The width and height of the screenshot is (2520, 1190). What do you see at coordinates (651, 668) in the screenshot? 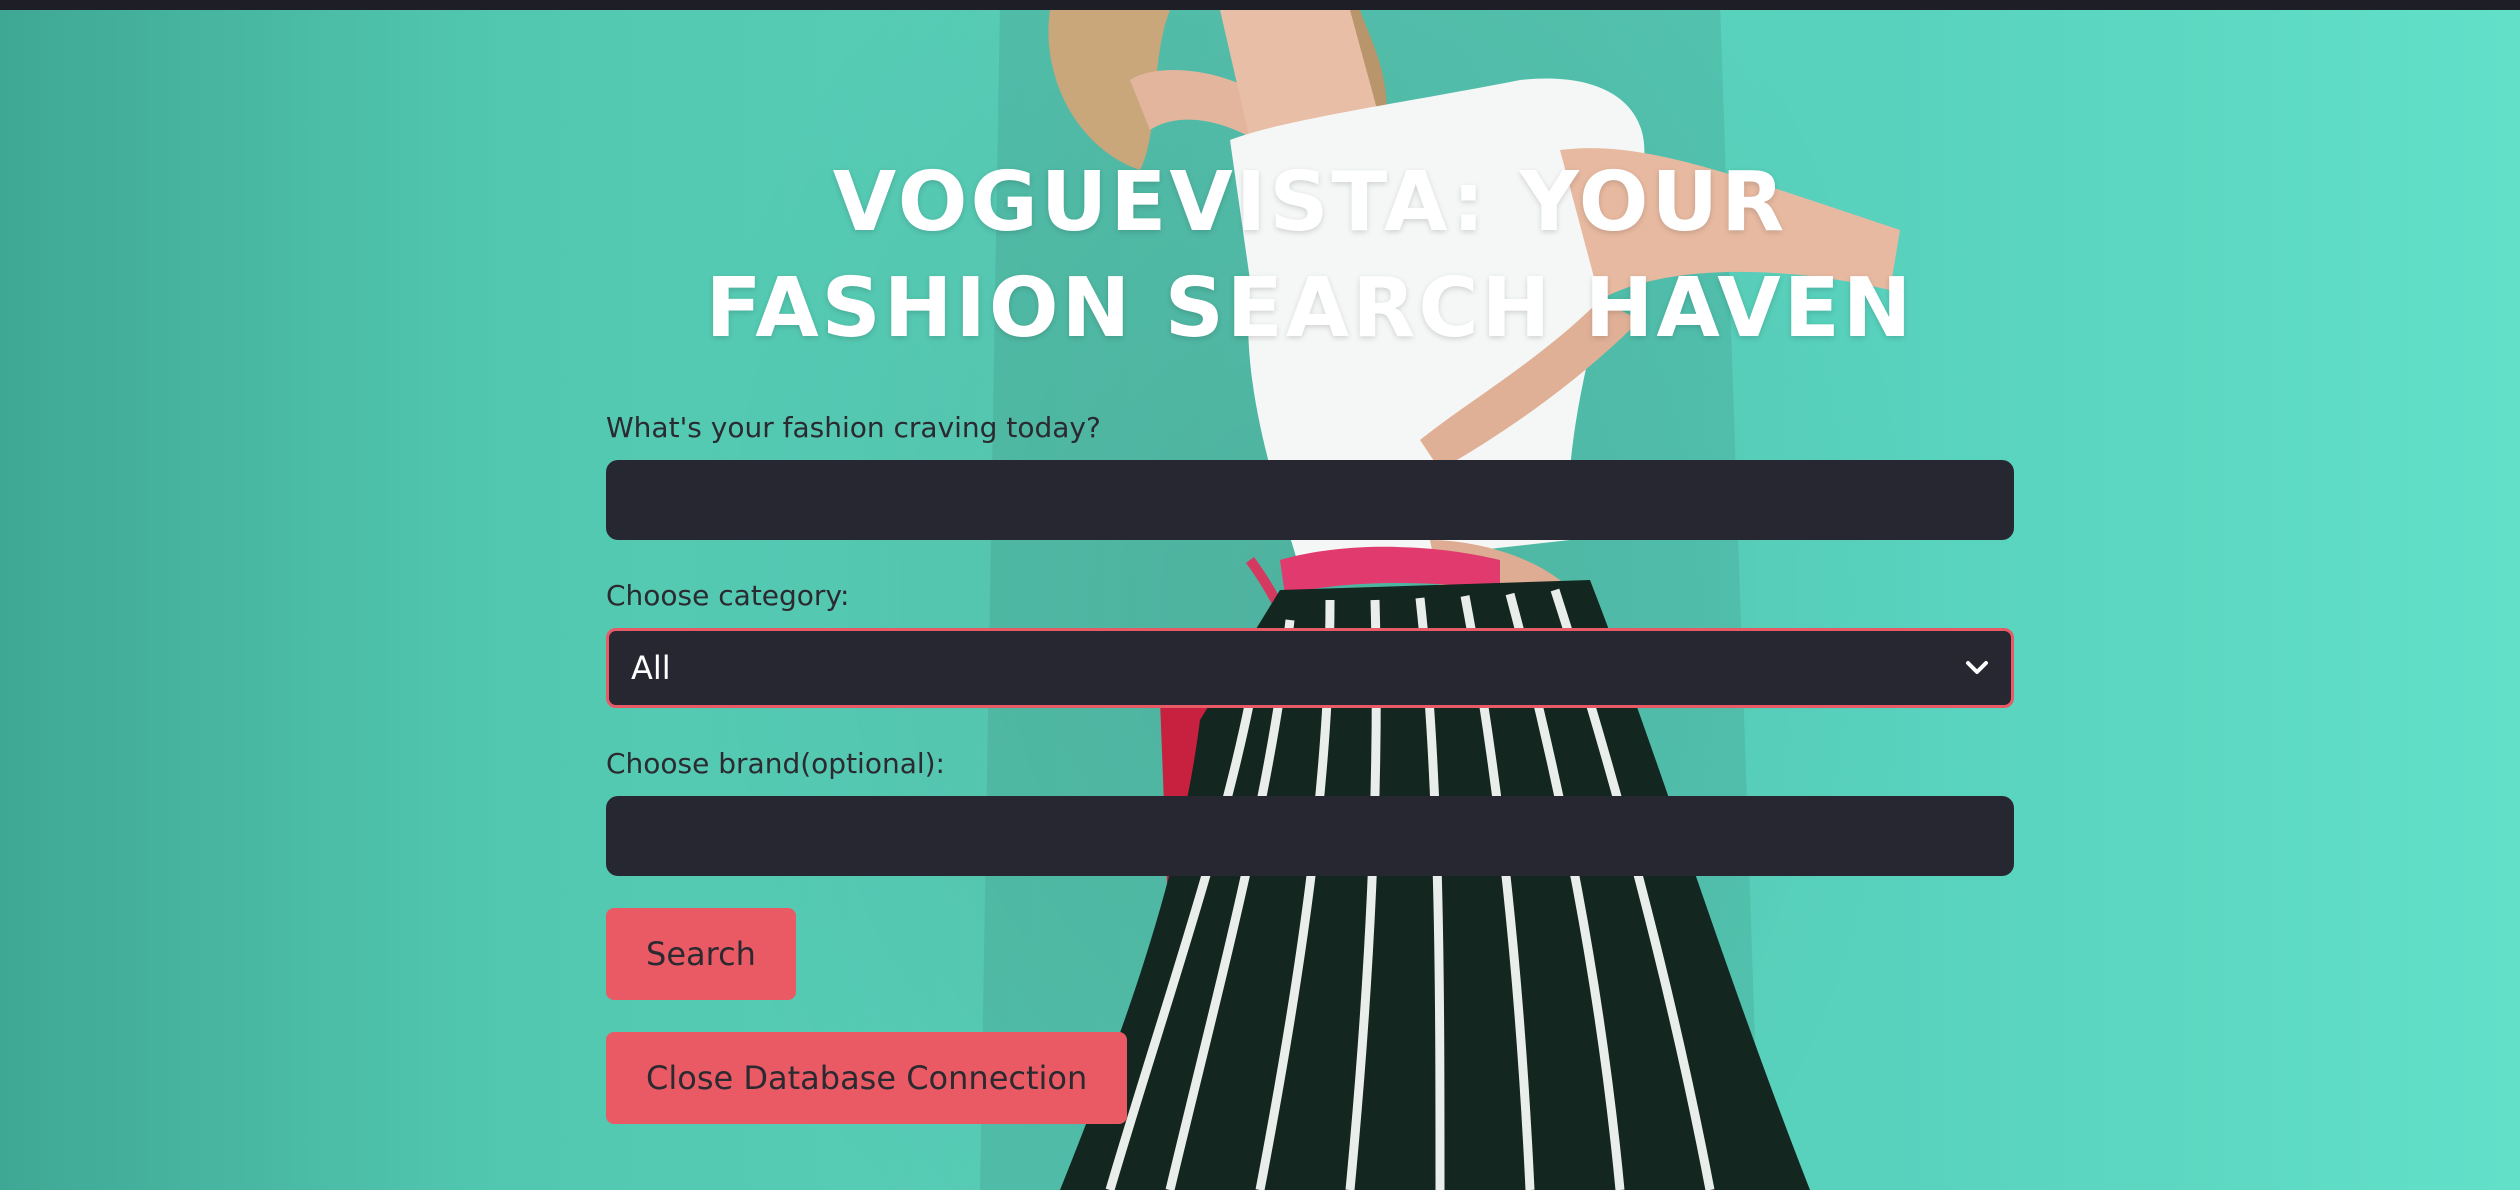
I see `category-selected-value: All` at bounding box center [651, 668].